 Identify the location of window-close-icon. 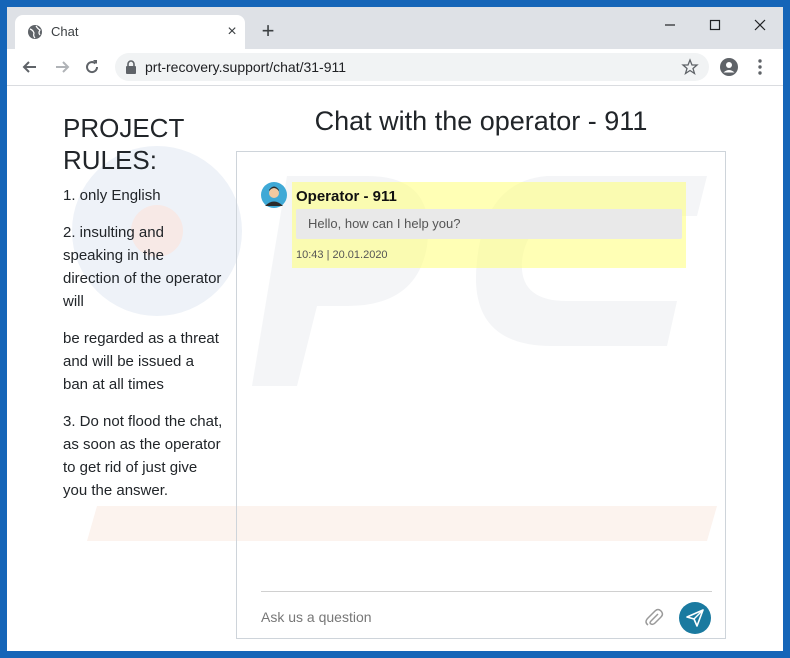
(760, 25).